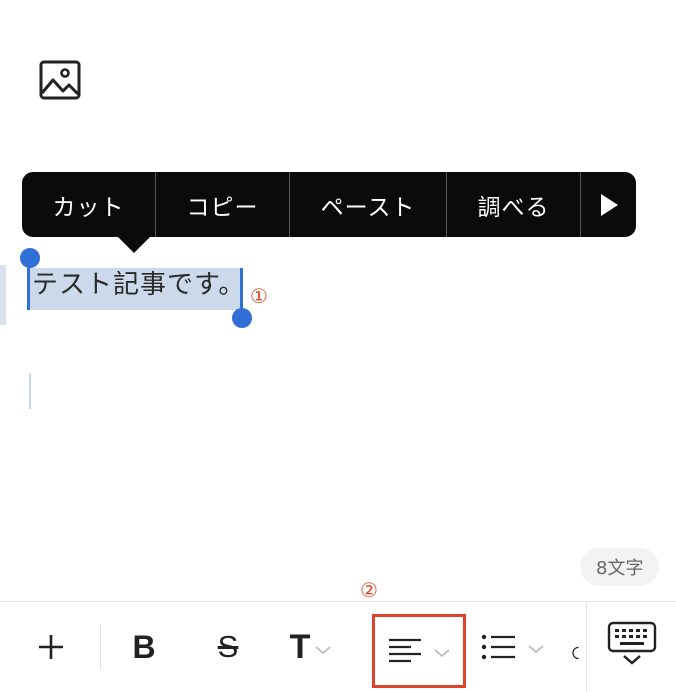  I want to click on align-left-icon, so click(405, 650).